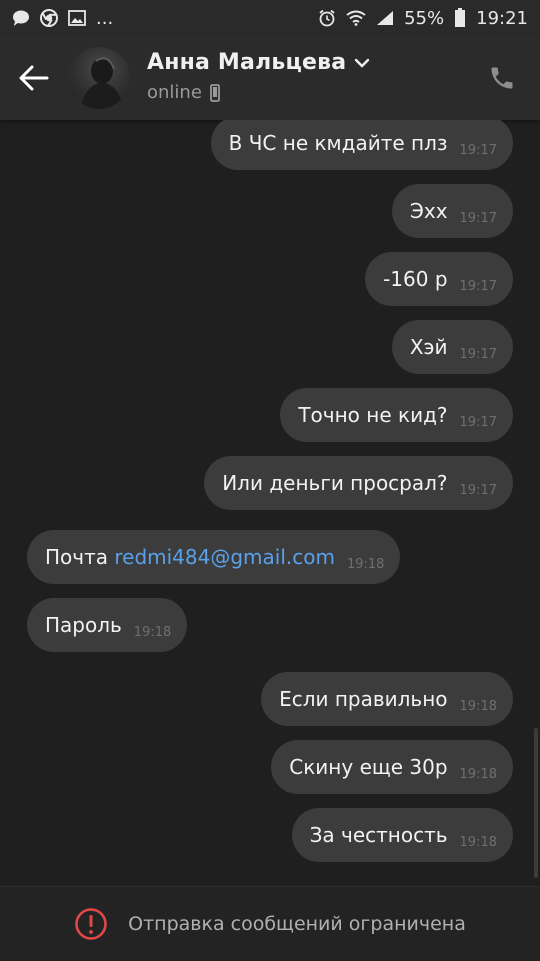  I want to click on alarm-icon, so click(327, 18).